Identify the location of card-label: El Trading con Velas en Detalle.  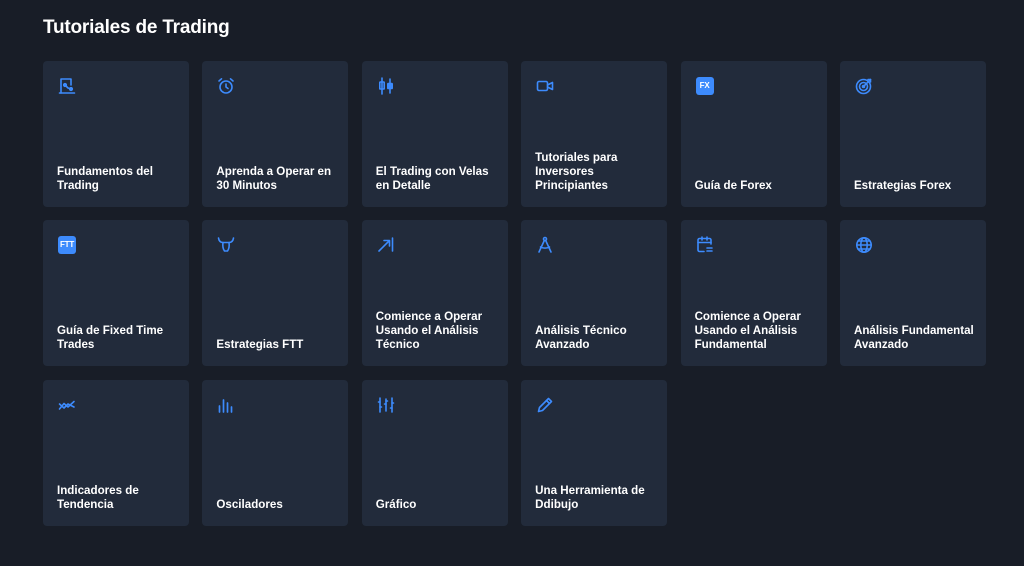
(432, 178).